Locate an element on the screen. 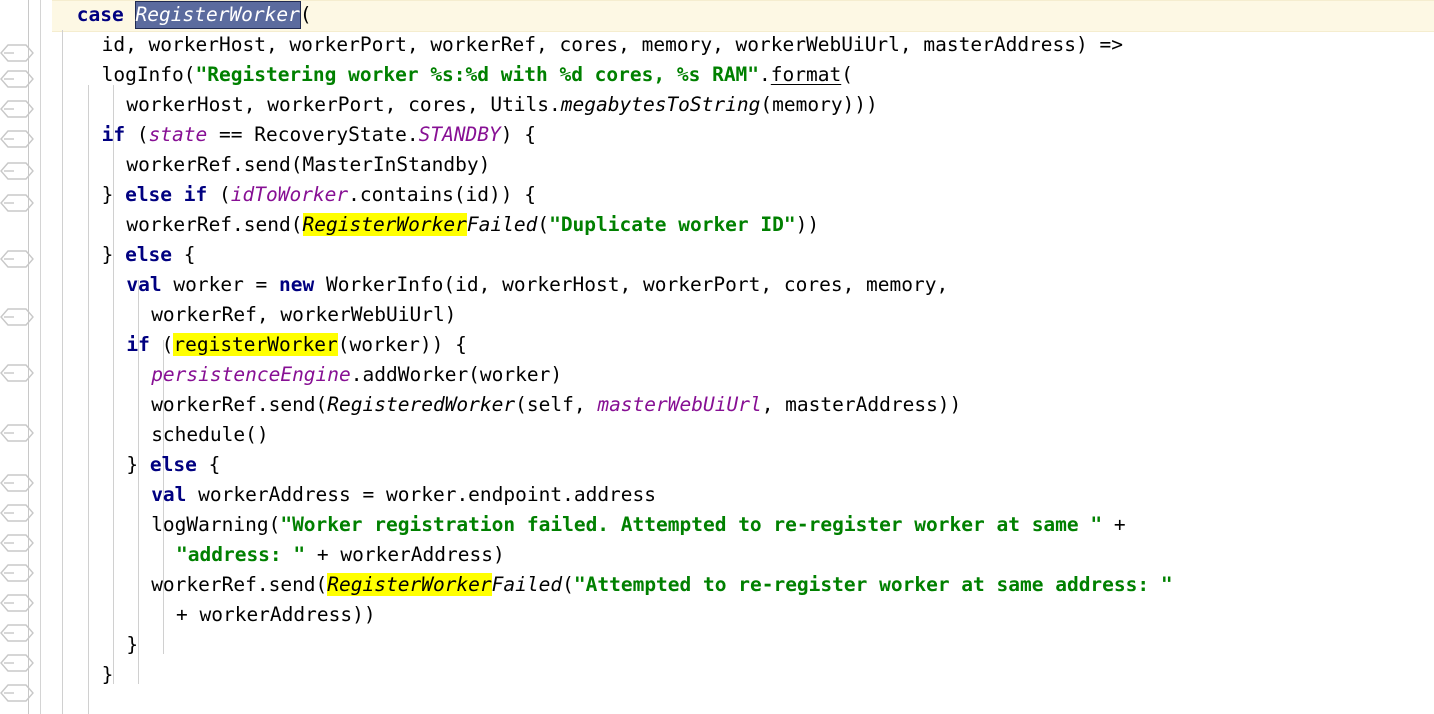  code-token: schedule() is located at coordinates (210, 434).